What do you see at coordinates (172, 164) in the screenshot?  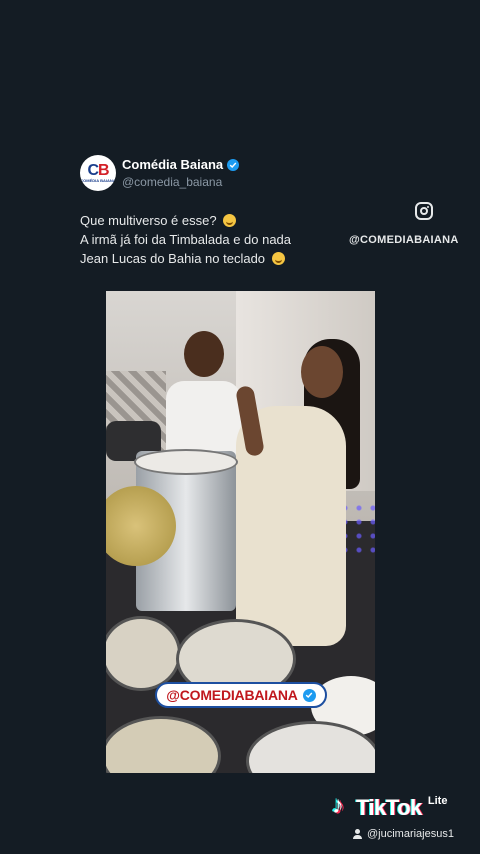 I see `profile-name: Comédia Baiana` at bounding box center [172, 164].